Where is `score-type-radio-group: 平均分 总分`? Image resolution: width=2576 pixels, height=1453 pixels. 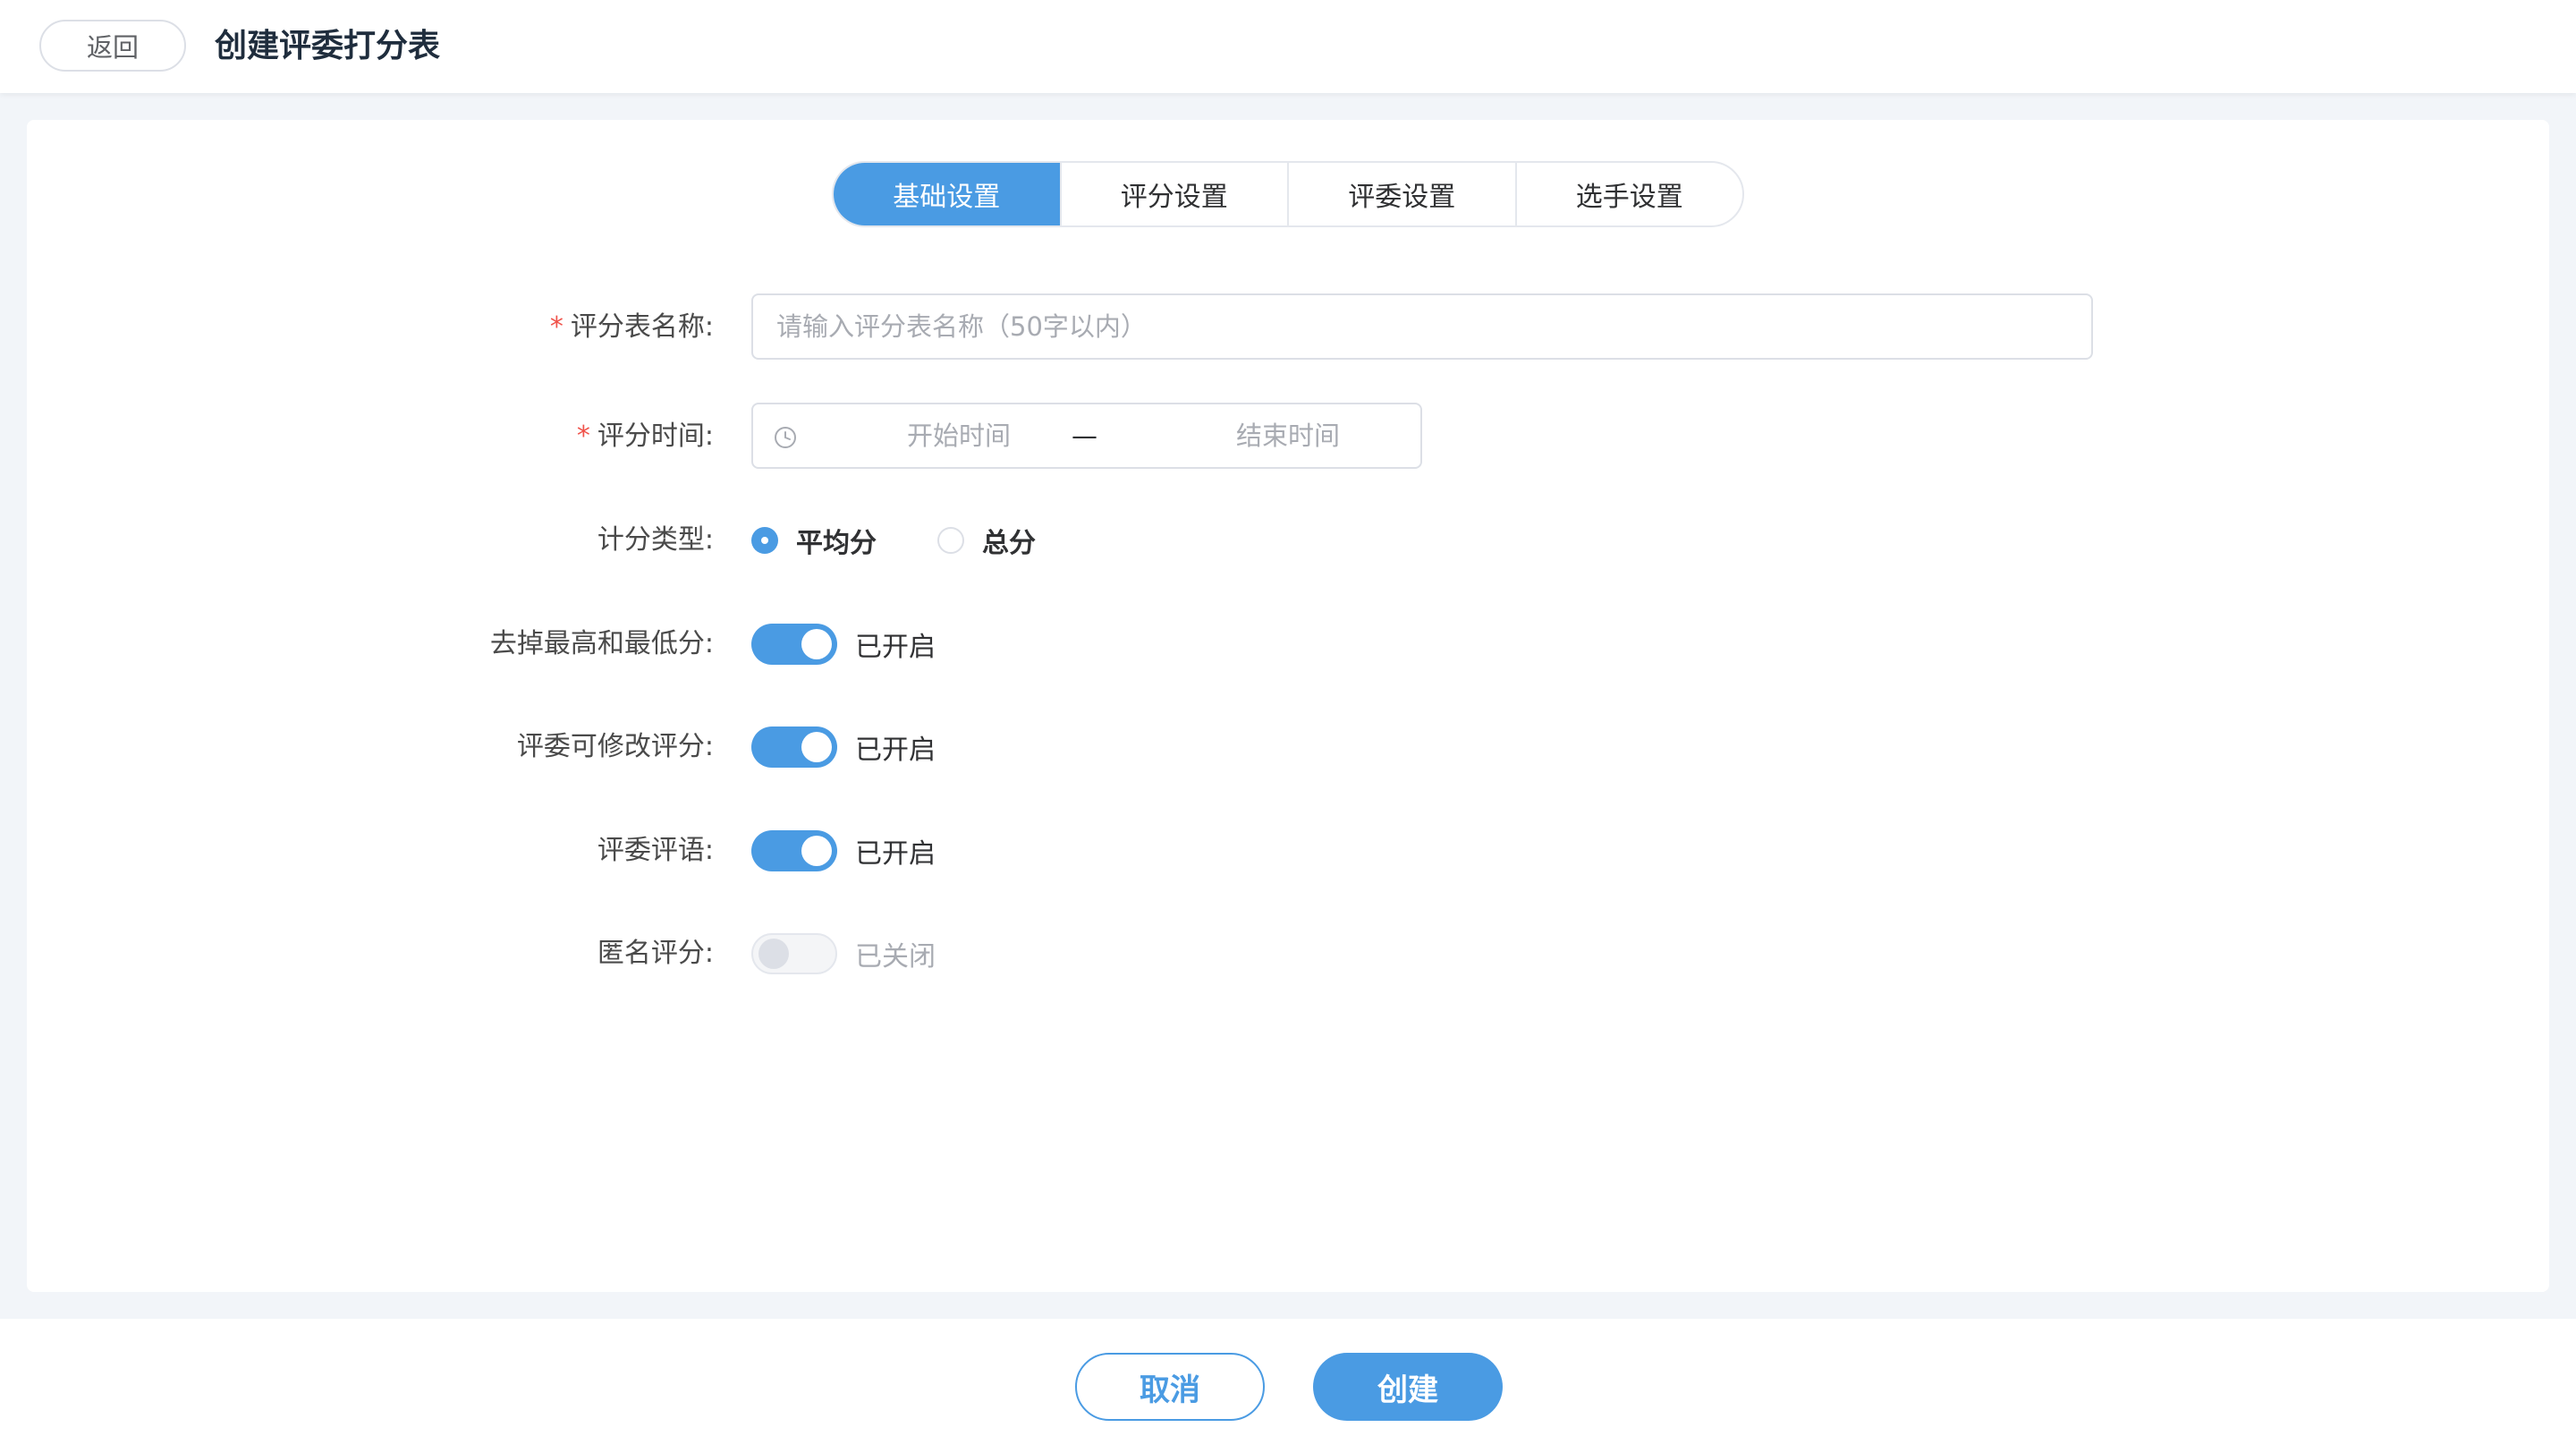
score-type-radio-group: 平均分 总分 is located at coordinates (924, 540).